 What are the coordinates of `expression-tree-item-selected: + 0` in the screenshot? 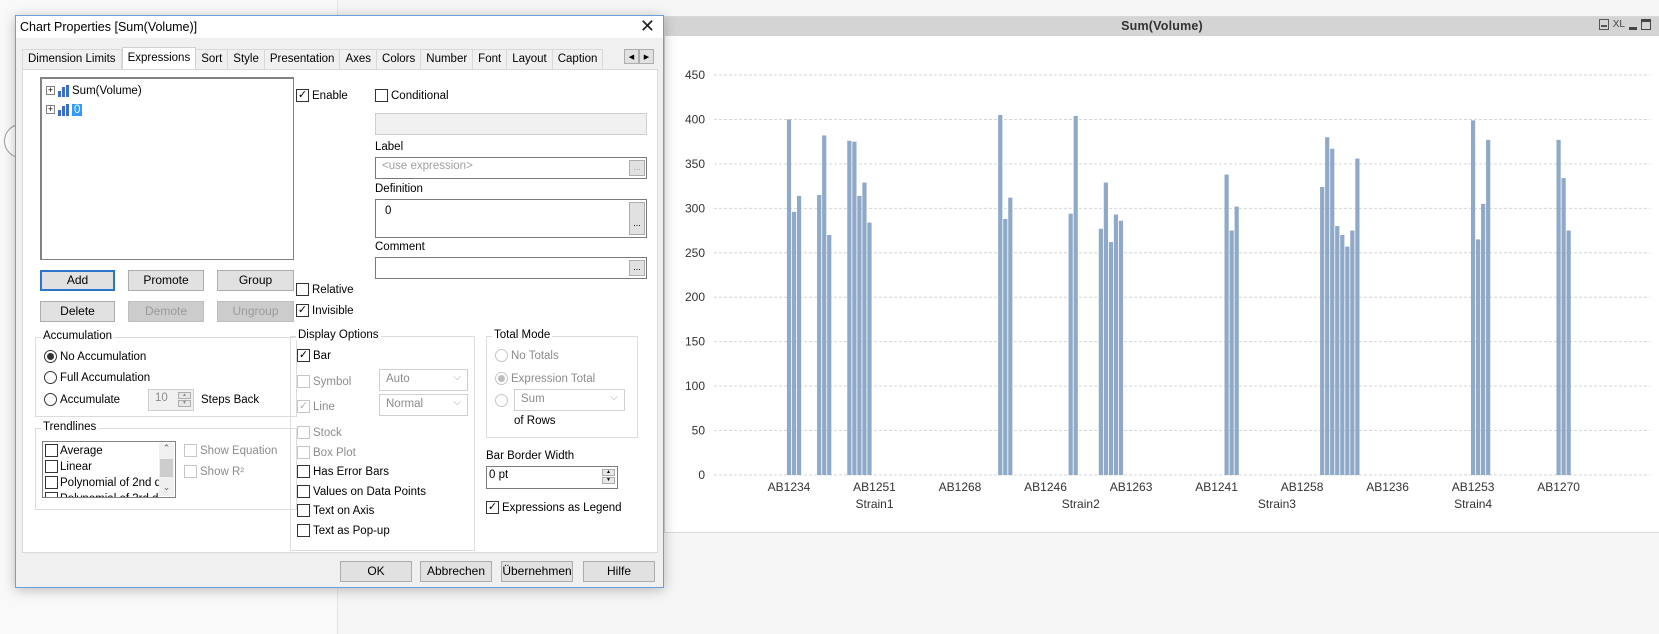 It's located at (64, 109).